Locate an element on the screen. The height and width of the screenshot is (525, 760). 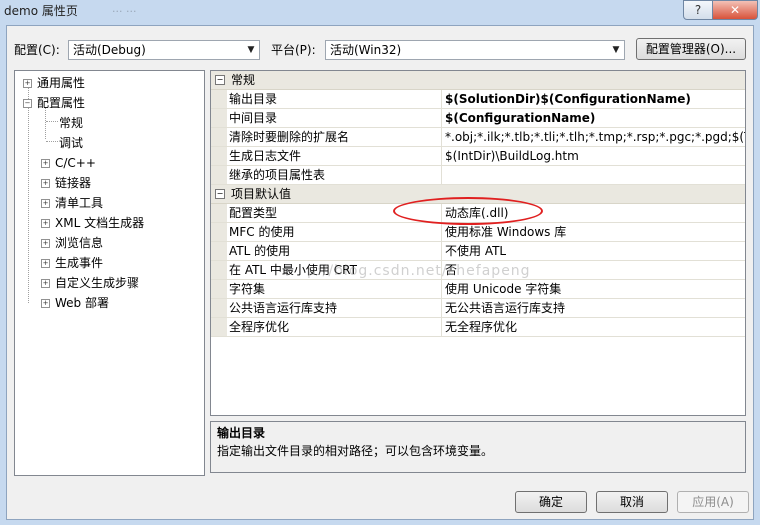
tree-item-label: 常规 is located at coordinates (71, 123).